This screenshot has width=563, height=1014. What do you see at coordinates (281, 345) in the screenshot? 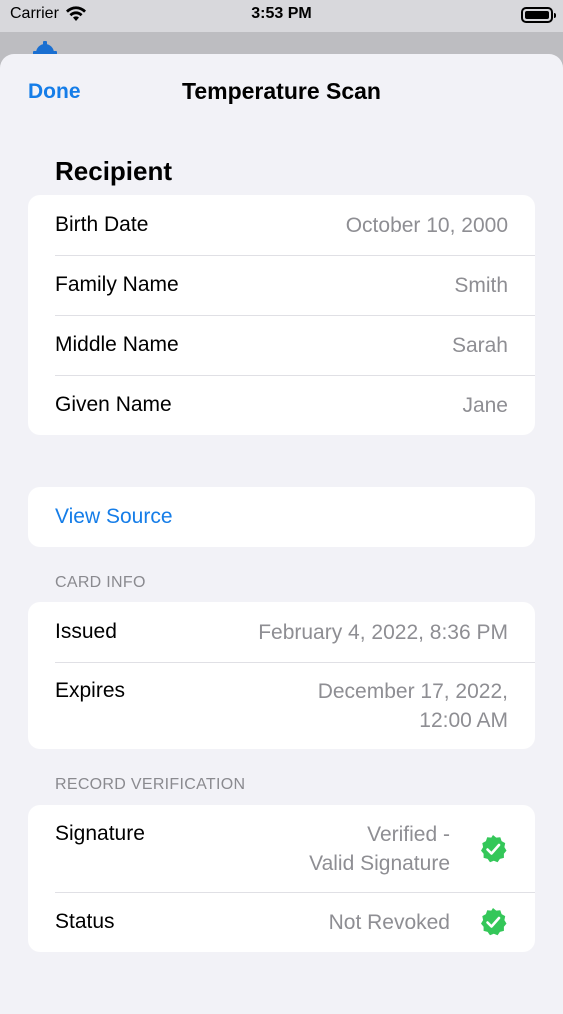
I see `middle-name-row: Middle Name Sarah` at bounding box center [281, 345].